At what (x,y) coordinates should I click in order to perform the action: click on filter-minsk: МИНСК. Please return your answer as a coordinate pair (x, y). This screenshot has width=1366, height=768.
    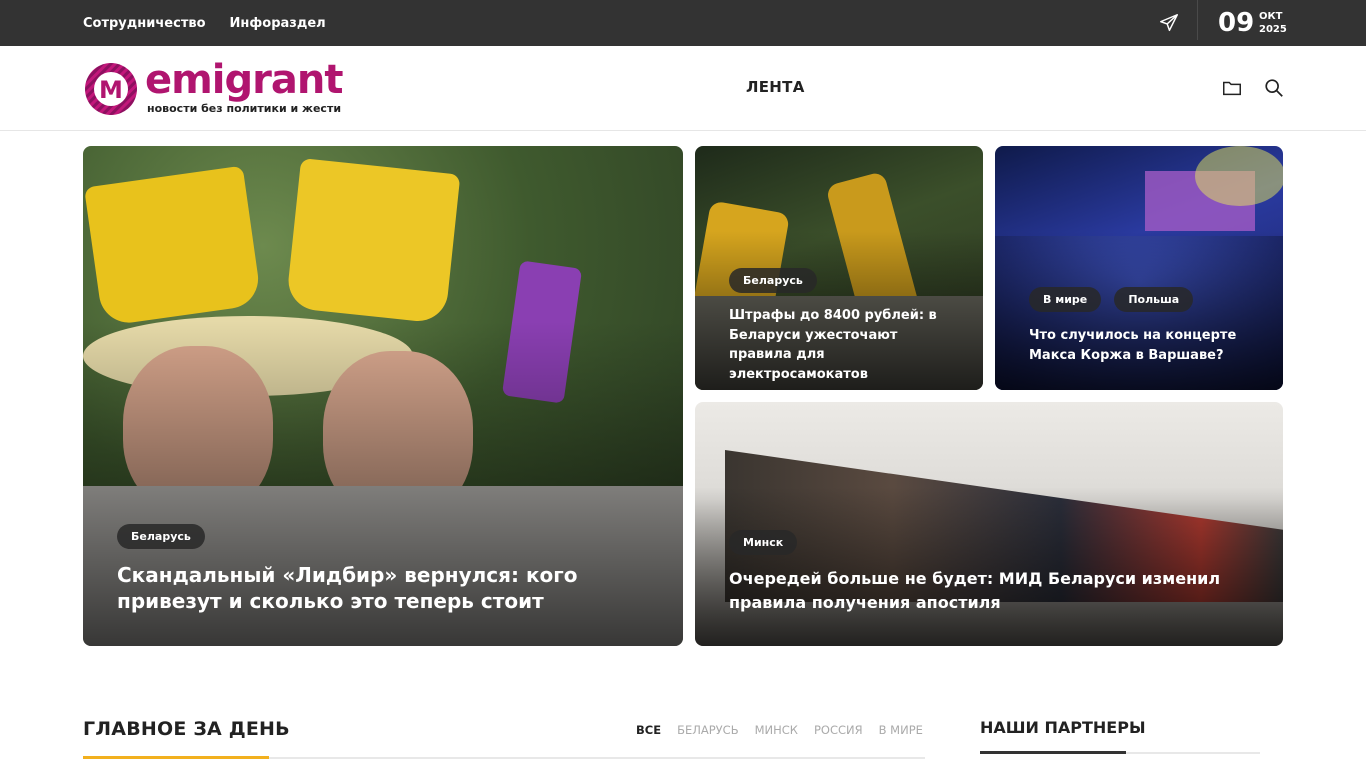
    Looking at the image, I should click on (776, 730).